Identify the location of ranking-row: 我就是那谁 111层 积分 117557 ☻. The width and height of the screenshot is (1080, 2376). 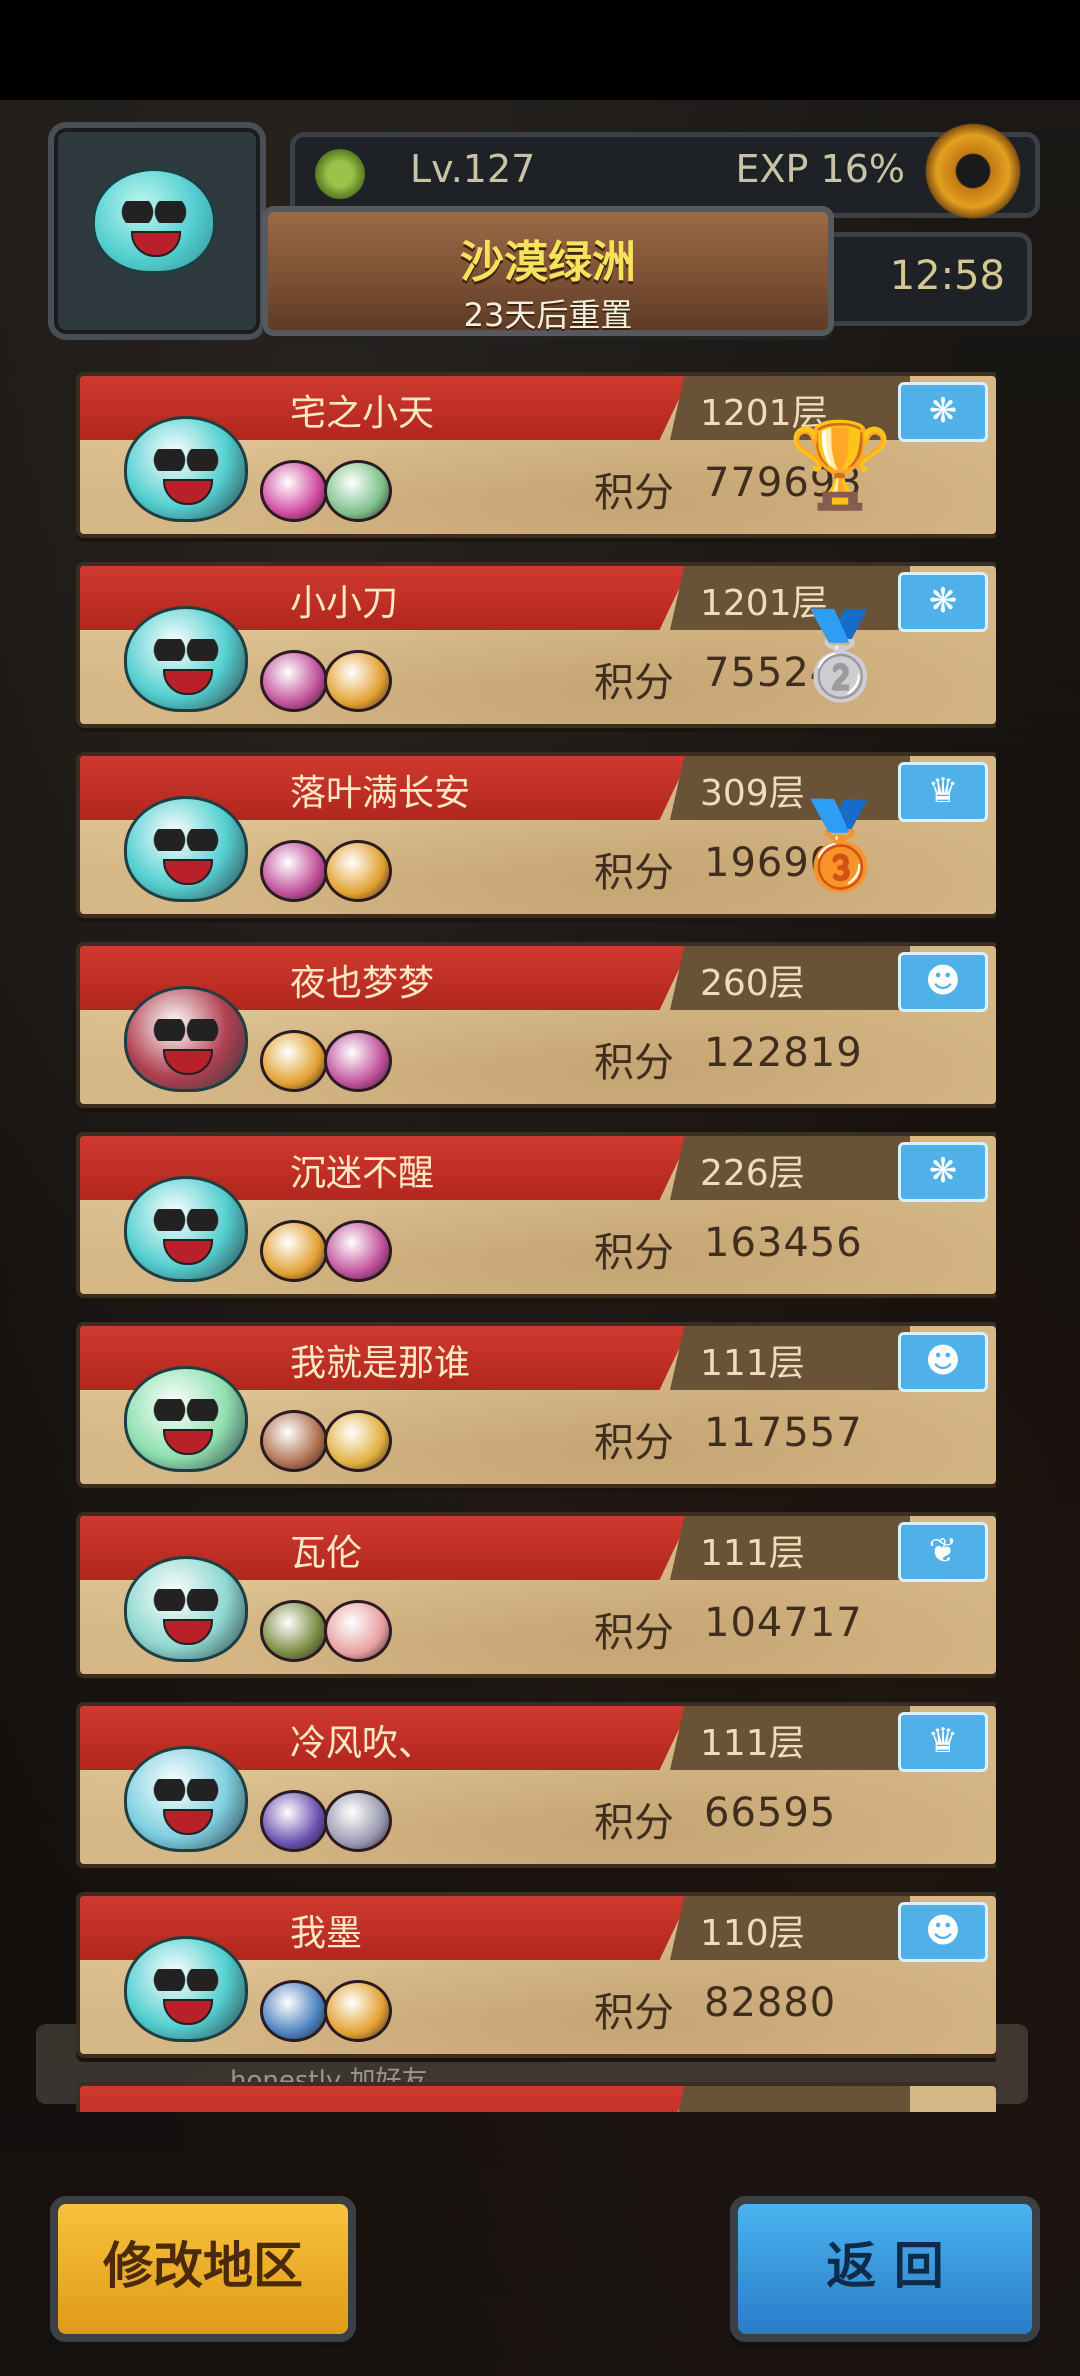
(536, 1405).